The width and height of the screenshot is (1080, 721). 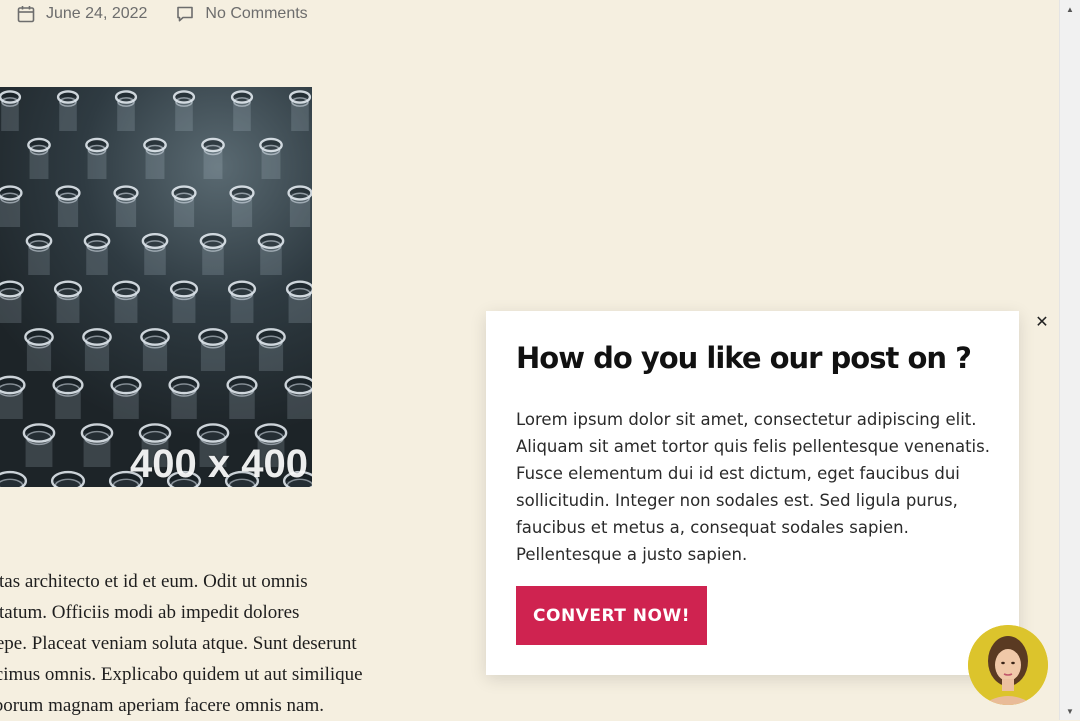 What do you see at coordinates (1042, 322) in the screenshot?
I see `close-icon: ✕` at bounding box center [1042, 322].